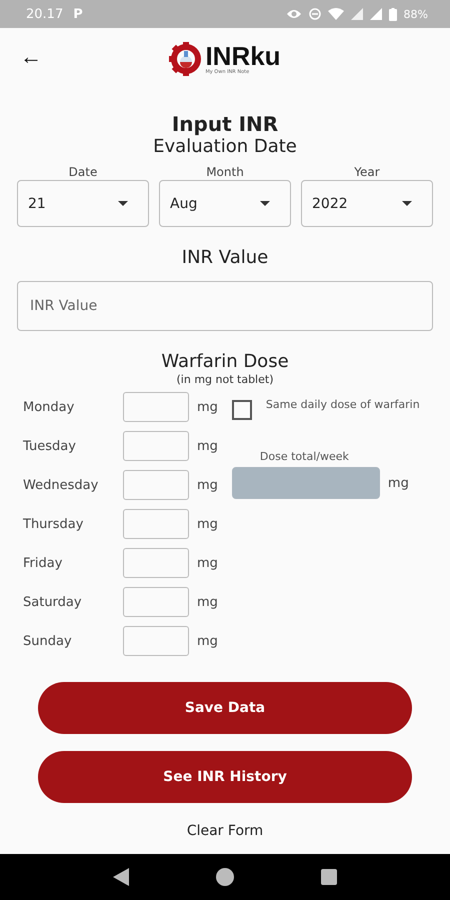 The image size is (450, 900). I want to click on field-label: Year, so click(367, 172).